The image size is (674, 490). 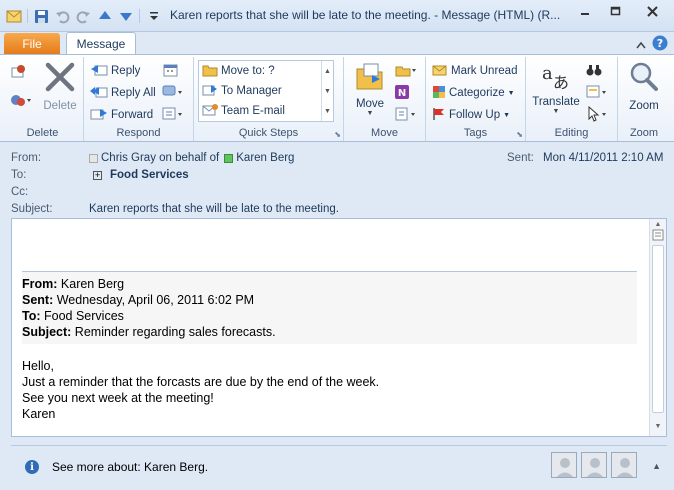 I want to click on categorize-button: Categorize ▼, so click(x=473, y=93).